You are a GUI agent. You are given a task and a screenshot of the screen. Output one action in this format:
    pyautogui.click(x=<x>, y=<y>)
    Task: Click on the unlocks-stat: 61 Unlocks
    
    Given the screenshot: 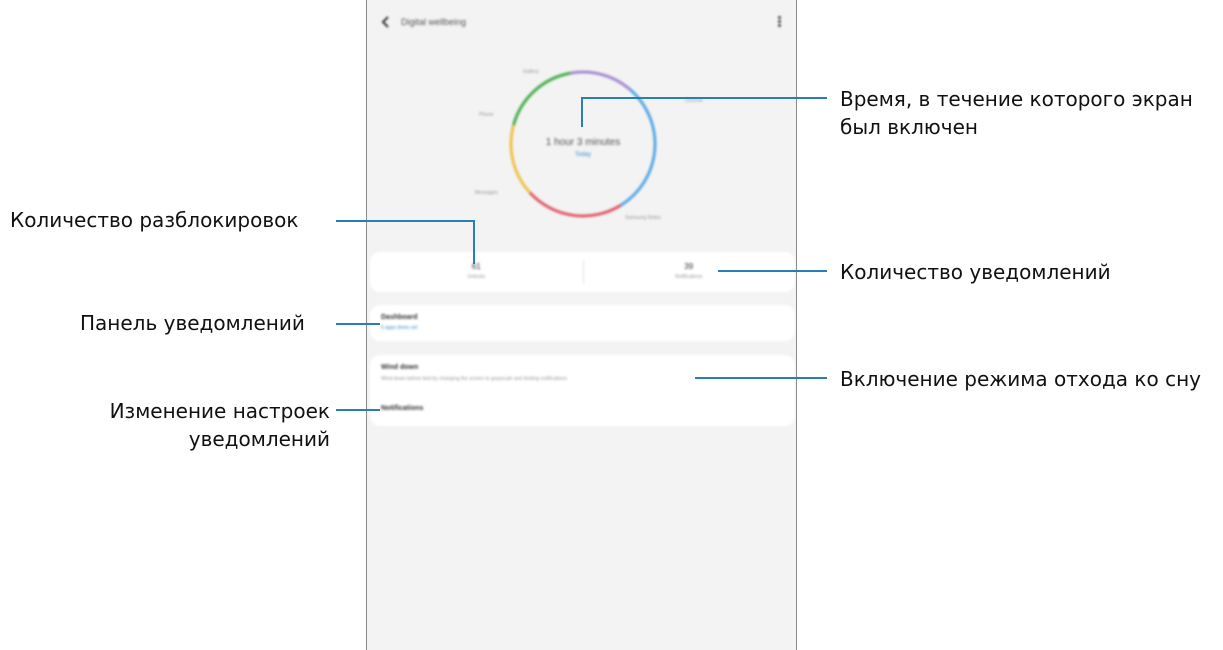 What is the action you would take?
    pyautogui.click(x=476, y=272)
    